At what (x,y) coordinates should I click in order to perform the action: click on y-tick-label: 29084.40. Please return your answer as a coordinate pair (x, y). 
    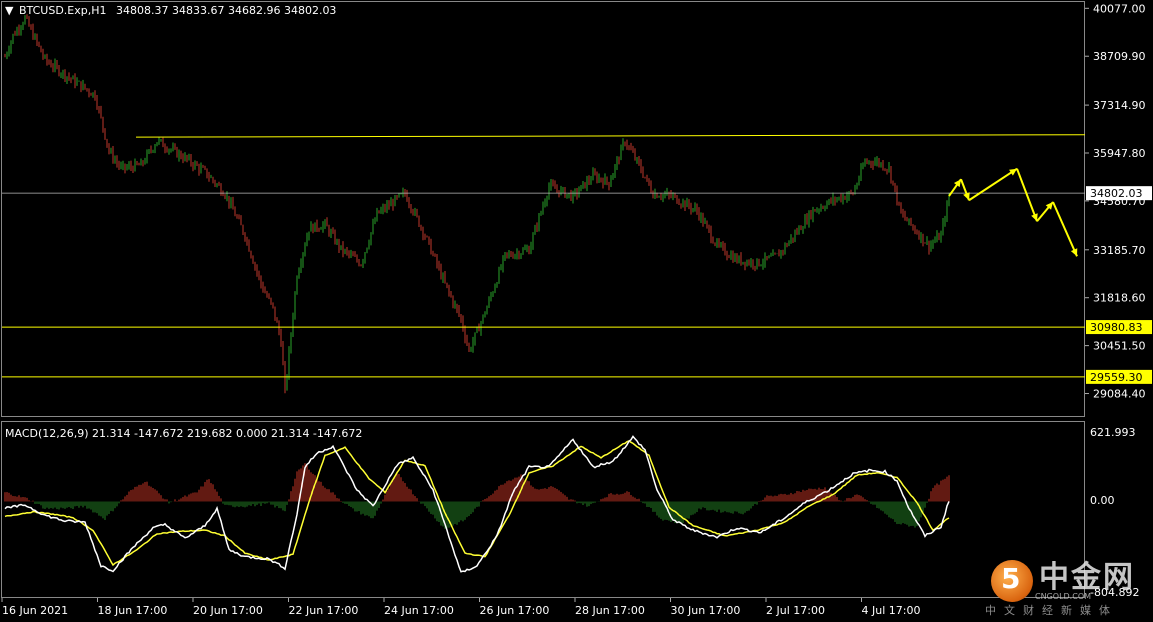
    Looking at the image, I should click on (1119, 394).